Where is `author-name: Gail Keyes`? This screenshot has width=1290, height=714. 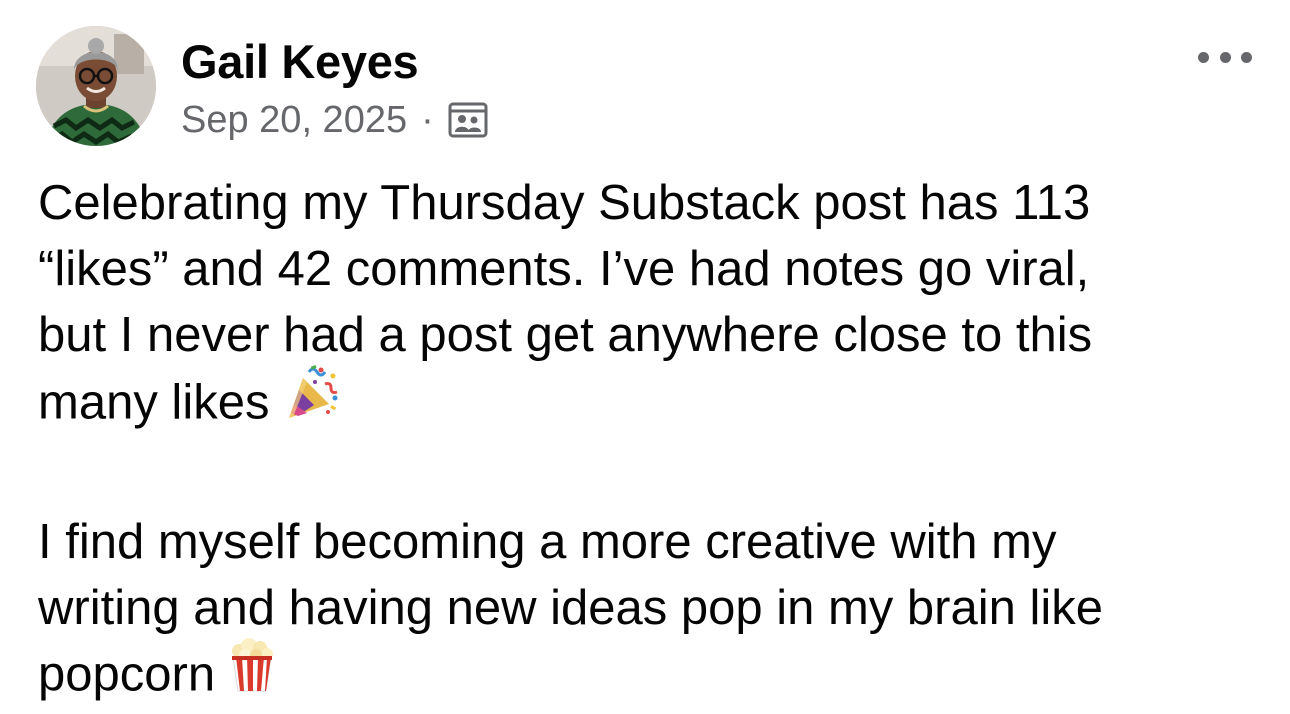 author-name: Gail Keyes is located at coordinates (300, 62).